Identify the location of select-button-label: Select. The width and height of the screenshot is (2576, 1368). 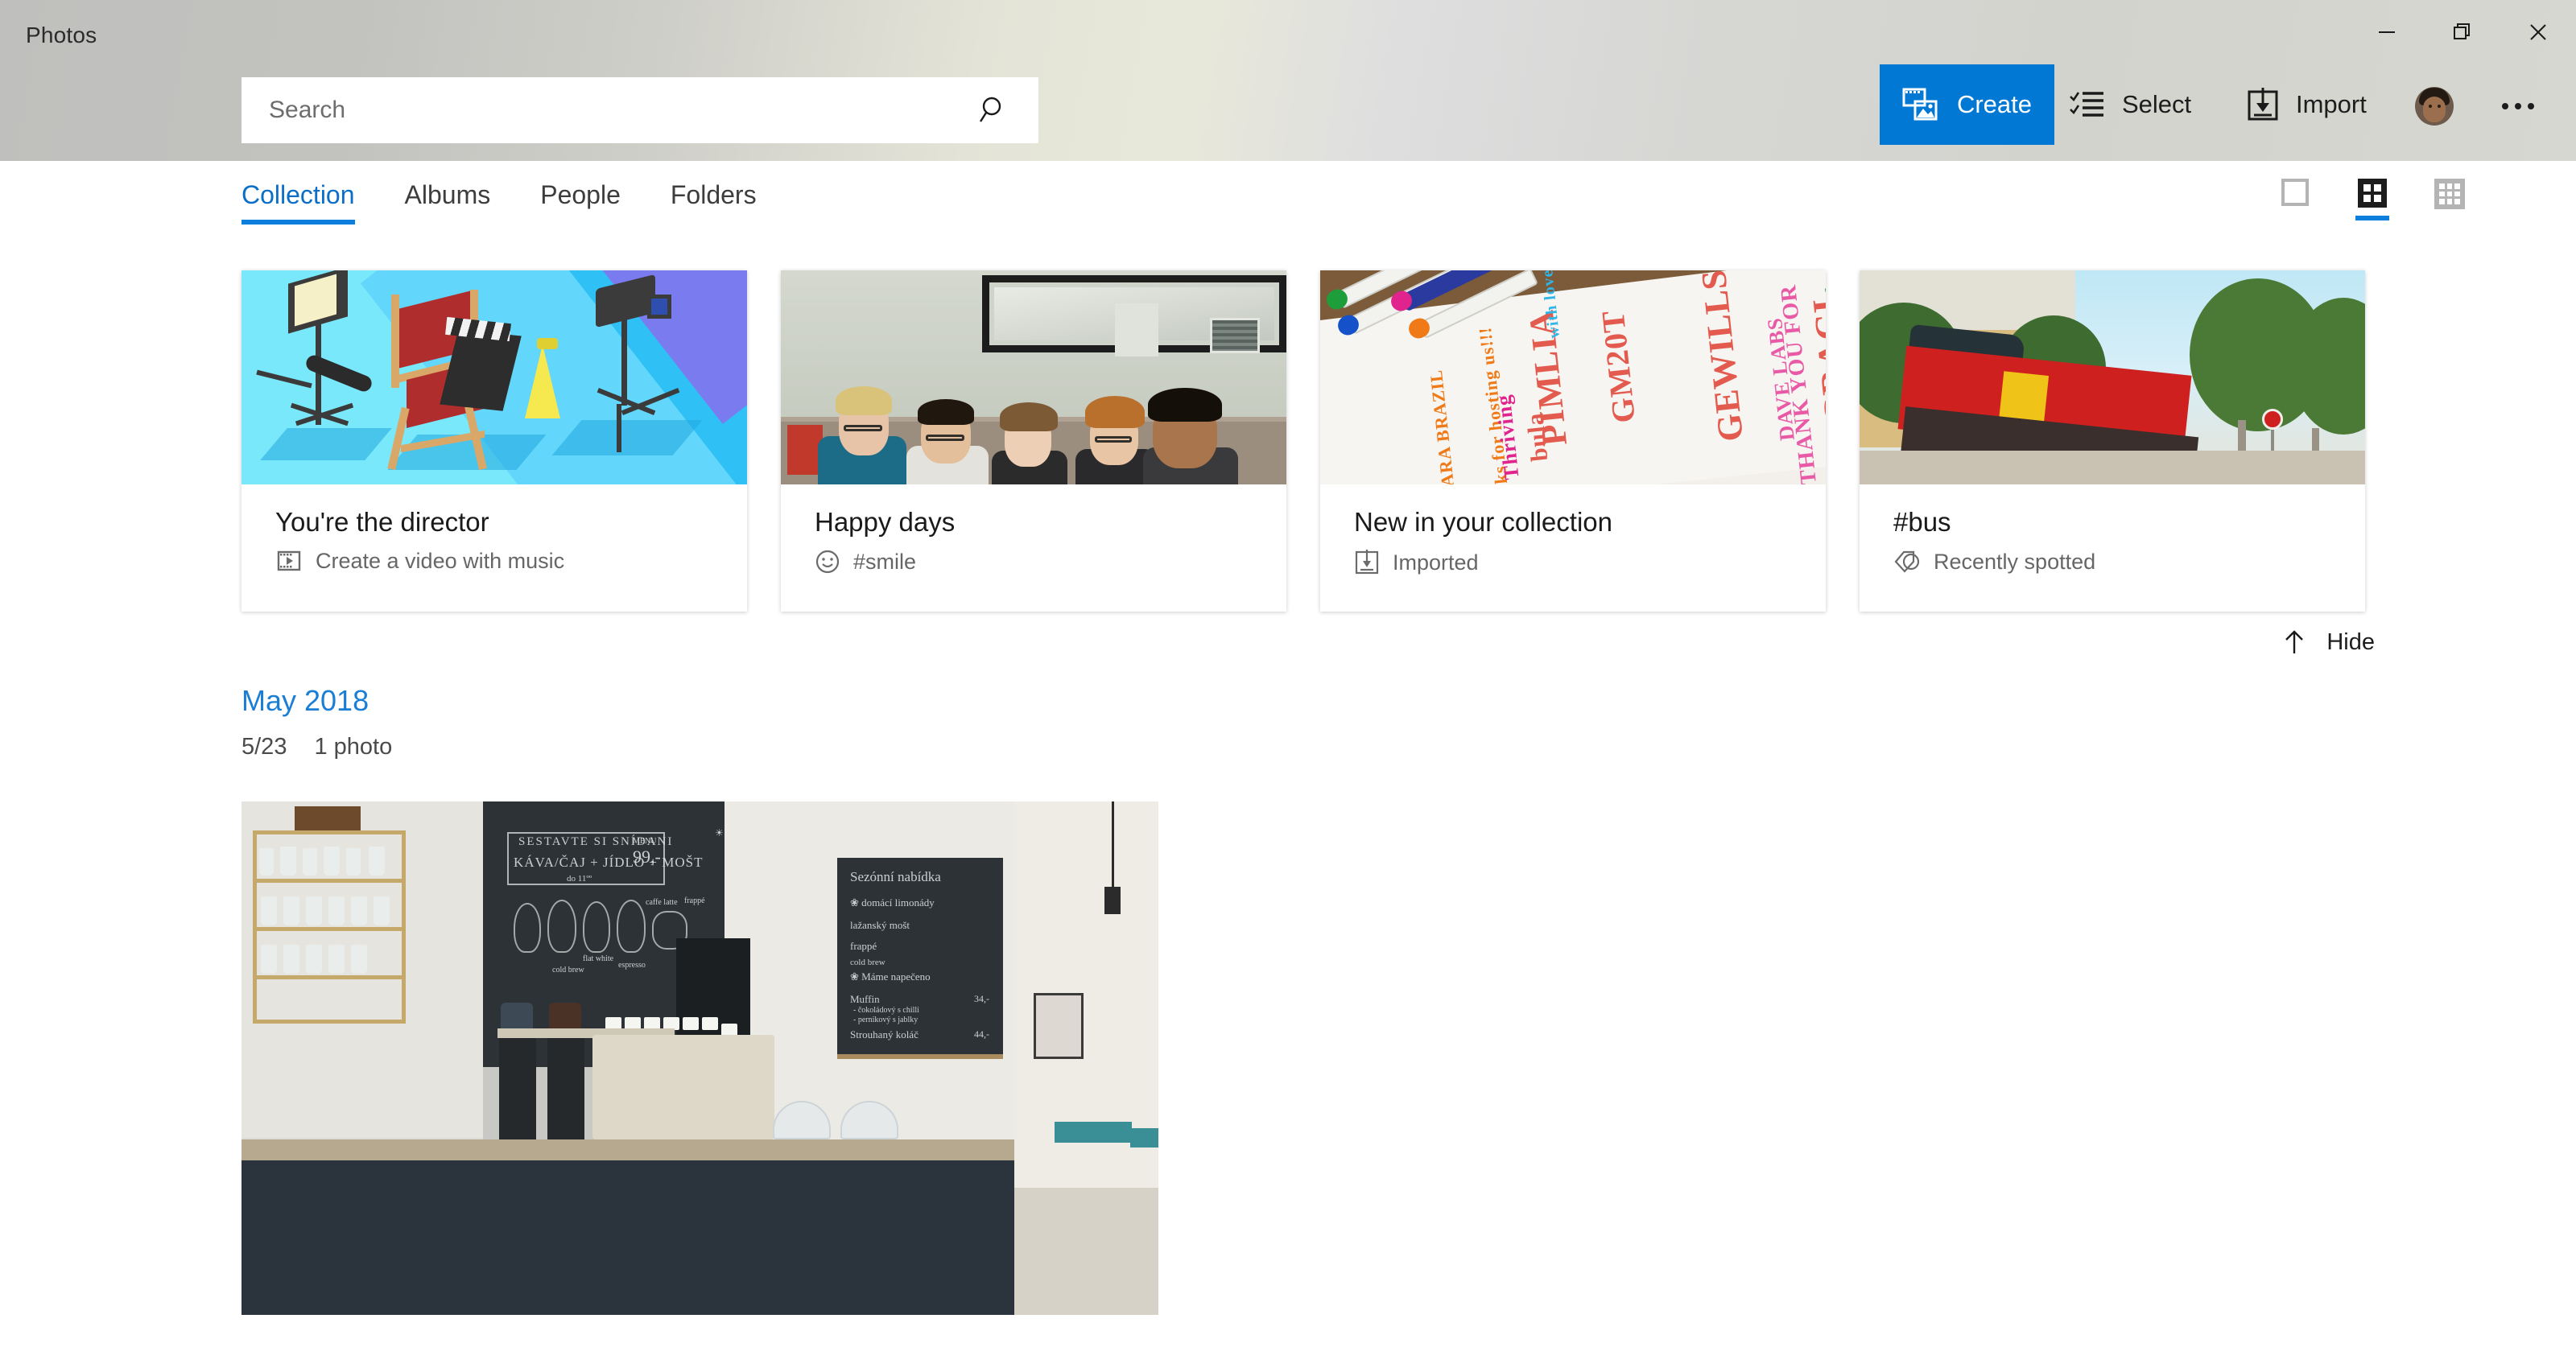
(2157, 104).